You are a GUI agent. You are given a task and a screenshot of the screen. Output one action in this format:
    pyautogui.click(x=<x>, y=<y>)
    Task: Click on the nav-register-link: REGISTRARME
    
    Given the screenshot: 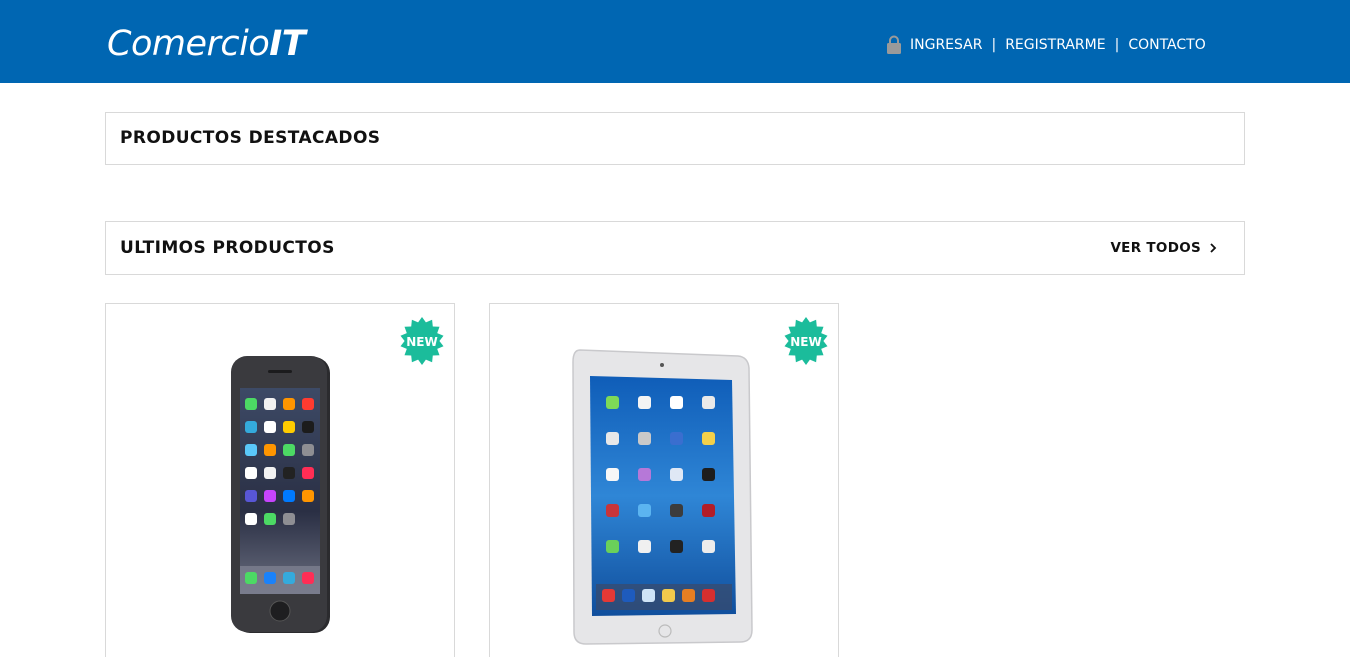 What is the action you would take?
    pyautogui.click(x=1055, y=45)
    